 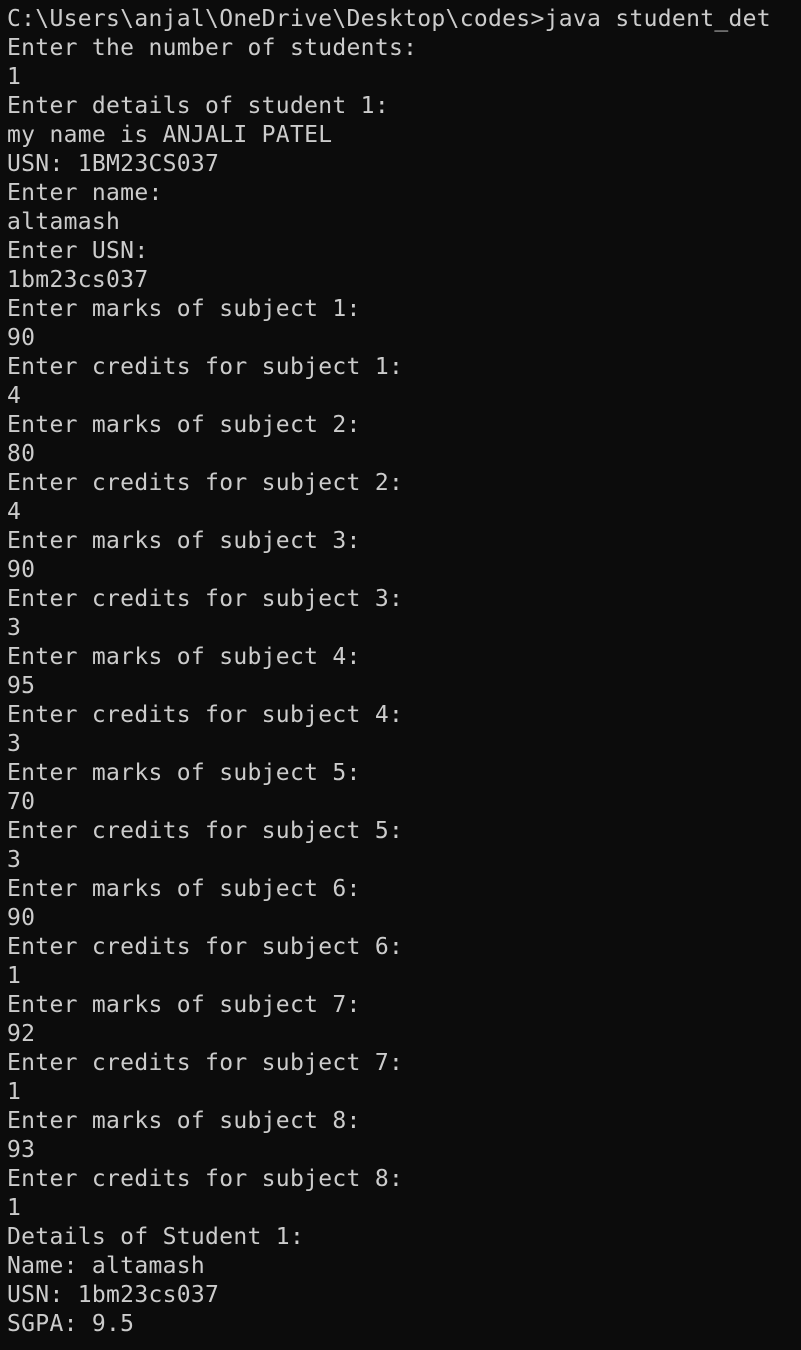 What do you see at coordinates (205, 599) in the screenshot?
I see `terminal-line: Enter credits for subject 3:` at bounding box center [205, 599].